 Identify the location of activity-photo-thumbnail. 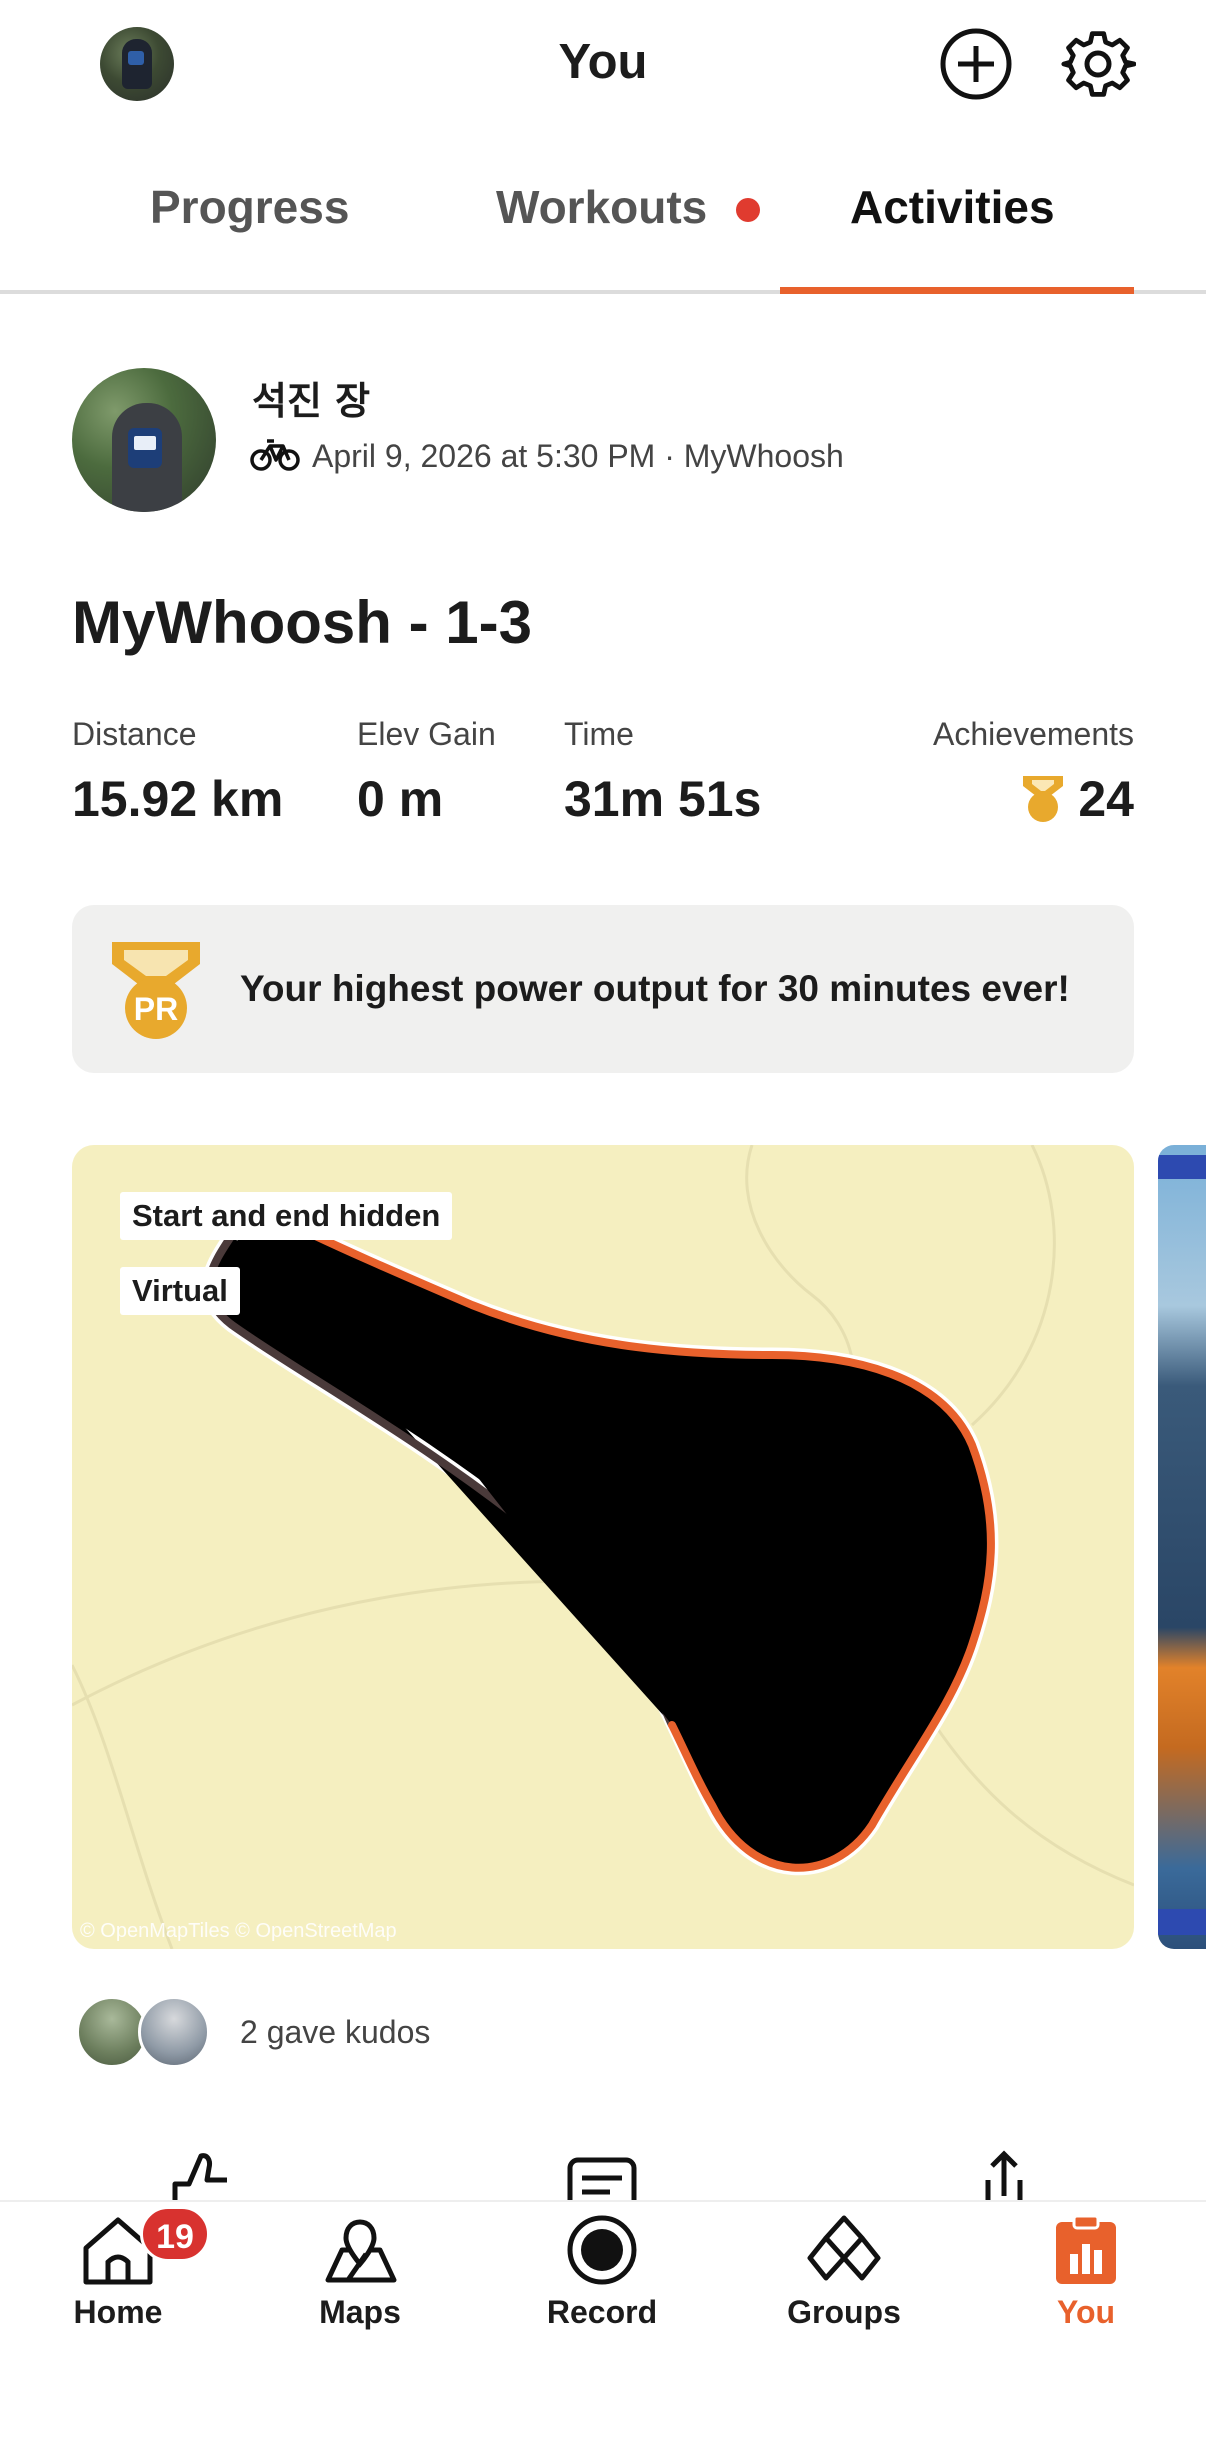
(1182, 1547).